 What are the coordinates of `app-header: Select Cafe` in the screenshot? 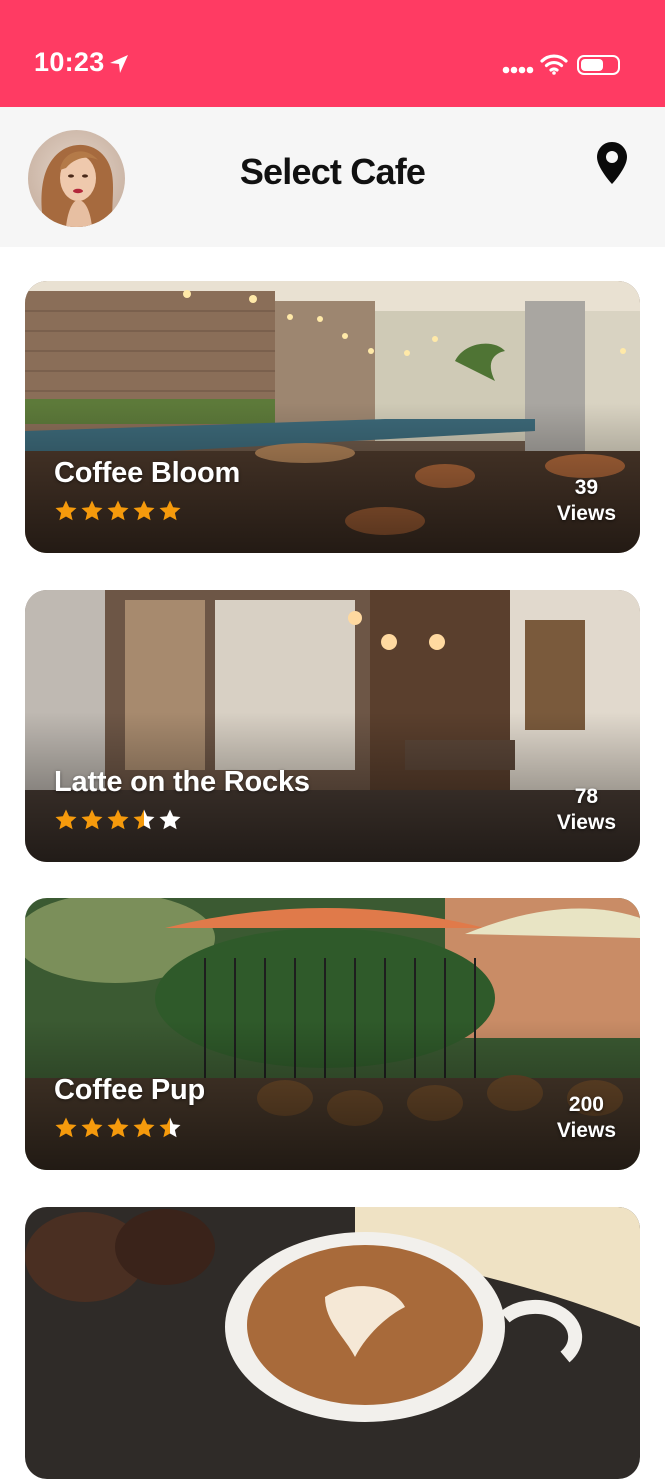 It's located at (332, 177).